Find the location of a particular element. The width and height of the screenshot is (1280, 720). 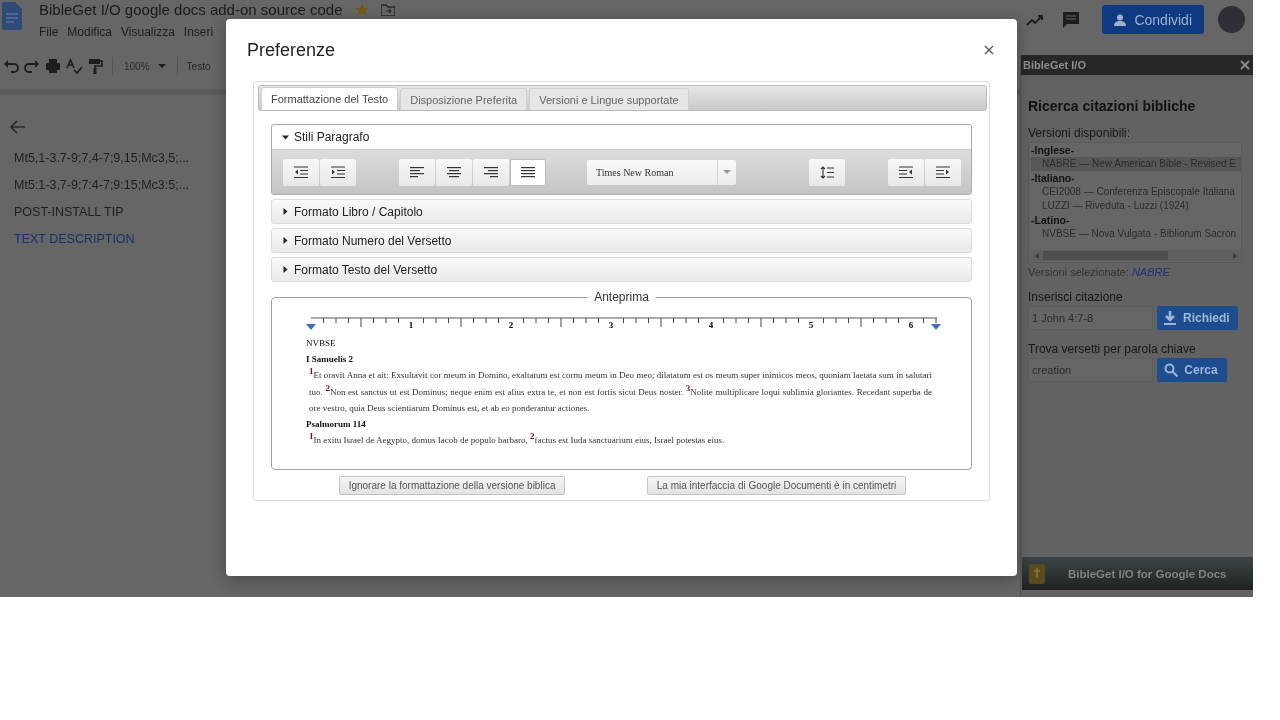

outline-item: TEXT DESCRIPTION is located at coordinates (74, 239).